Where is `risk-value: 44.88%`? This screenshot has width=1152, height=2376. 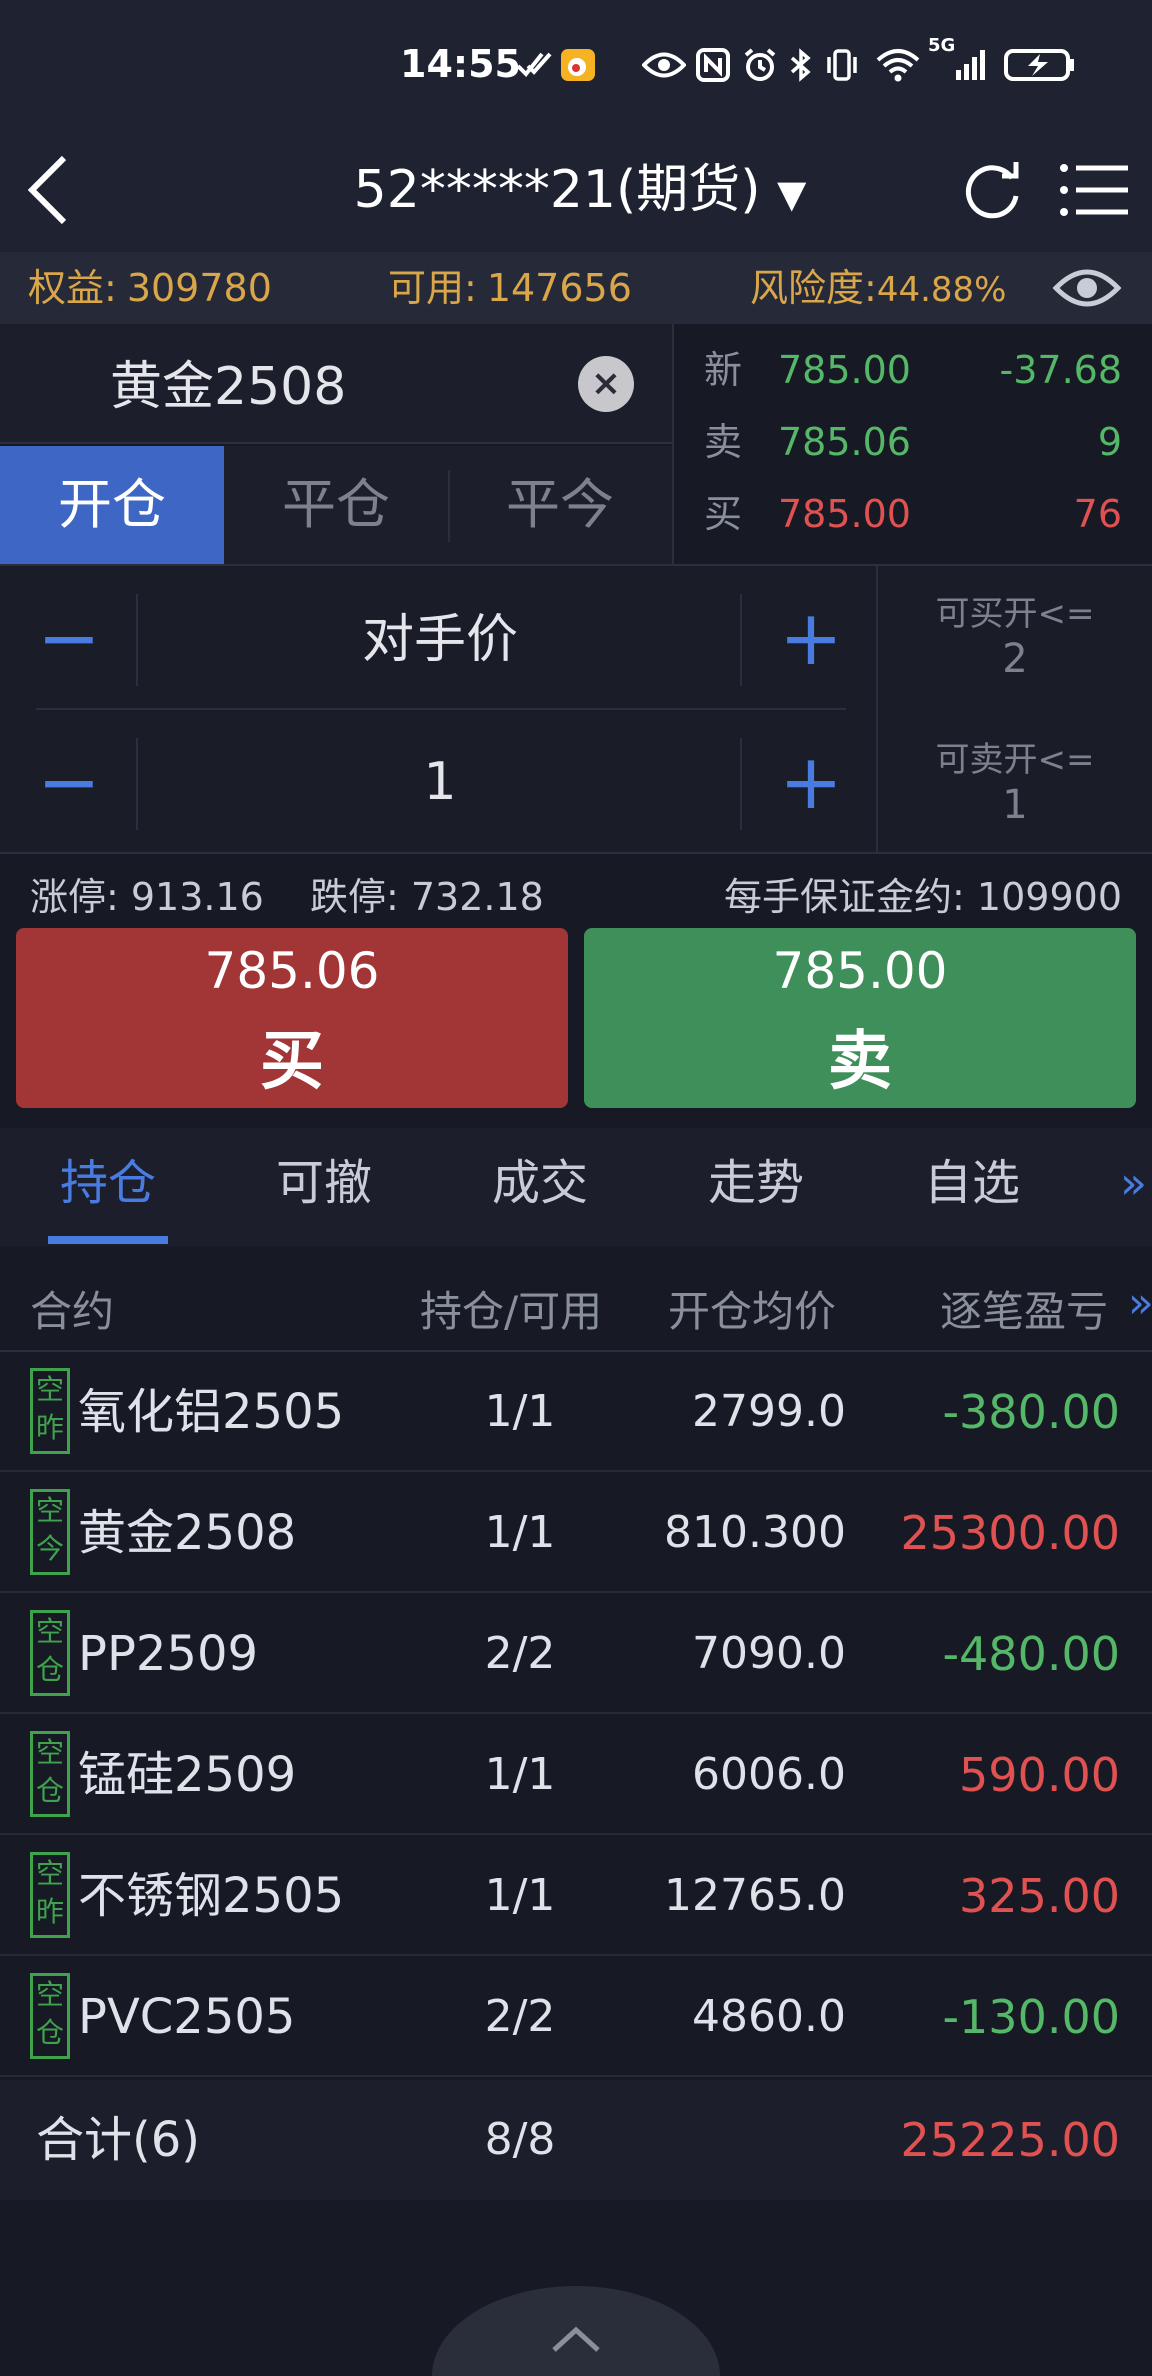 risk-value: 44.88% is located at coordinates (941, 290).